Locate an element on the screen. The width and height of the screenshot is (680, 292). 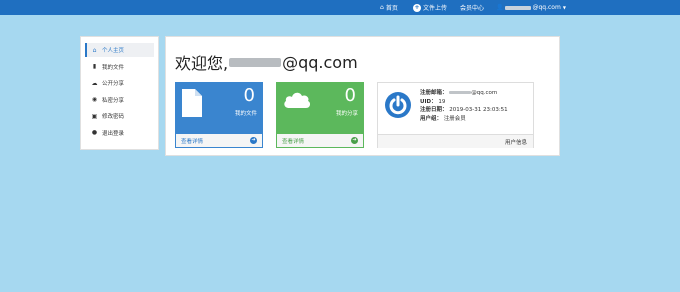
uid-row: UID： 19 is located at coordinates (464, 102).